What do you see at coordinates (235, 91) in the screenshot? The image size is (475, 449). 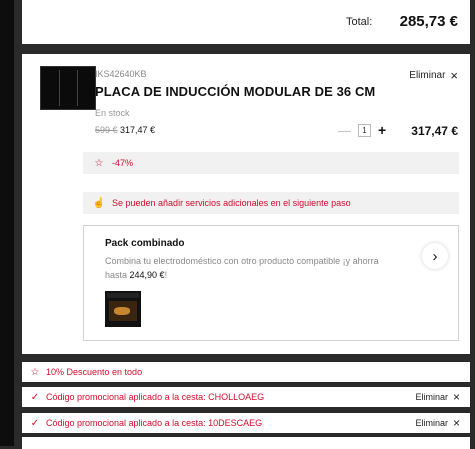 I see `product-title: PLACA DE INDUCCIÓN MODULAR DE 36 CM` at bounding box center [235, 91].